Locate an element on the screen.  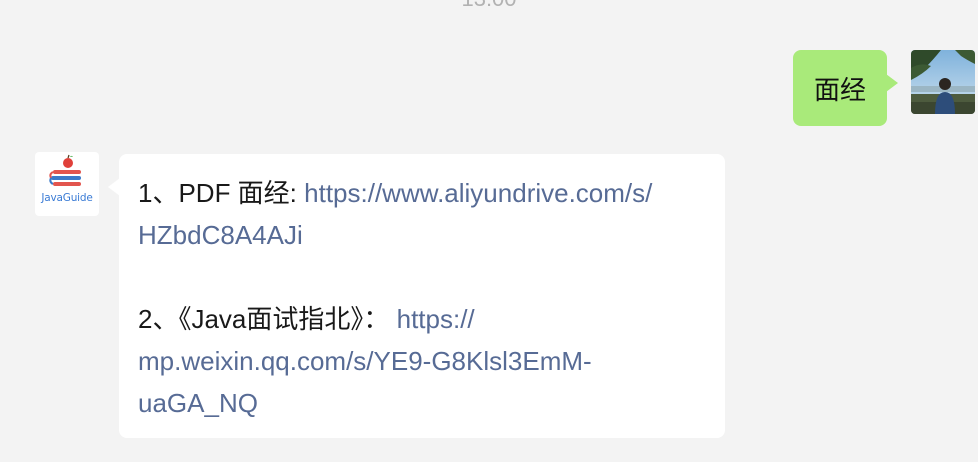
weixin-link-continued: mp.weixin.qq.com/s/YE9-G8Klsl3EmM- is located at coordinates (422, 361).